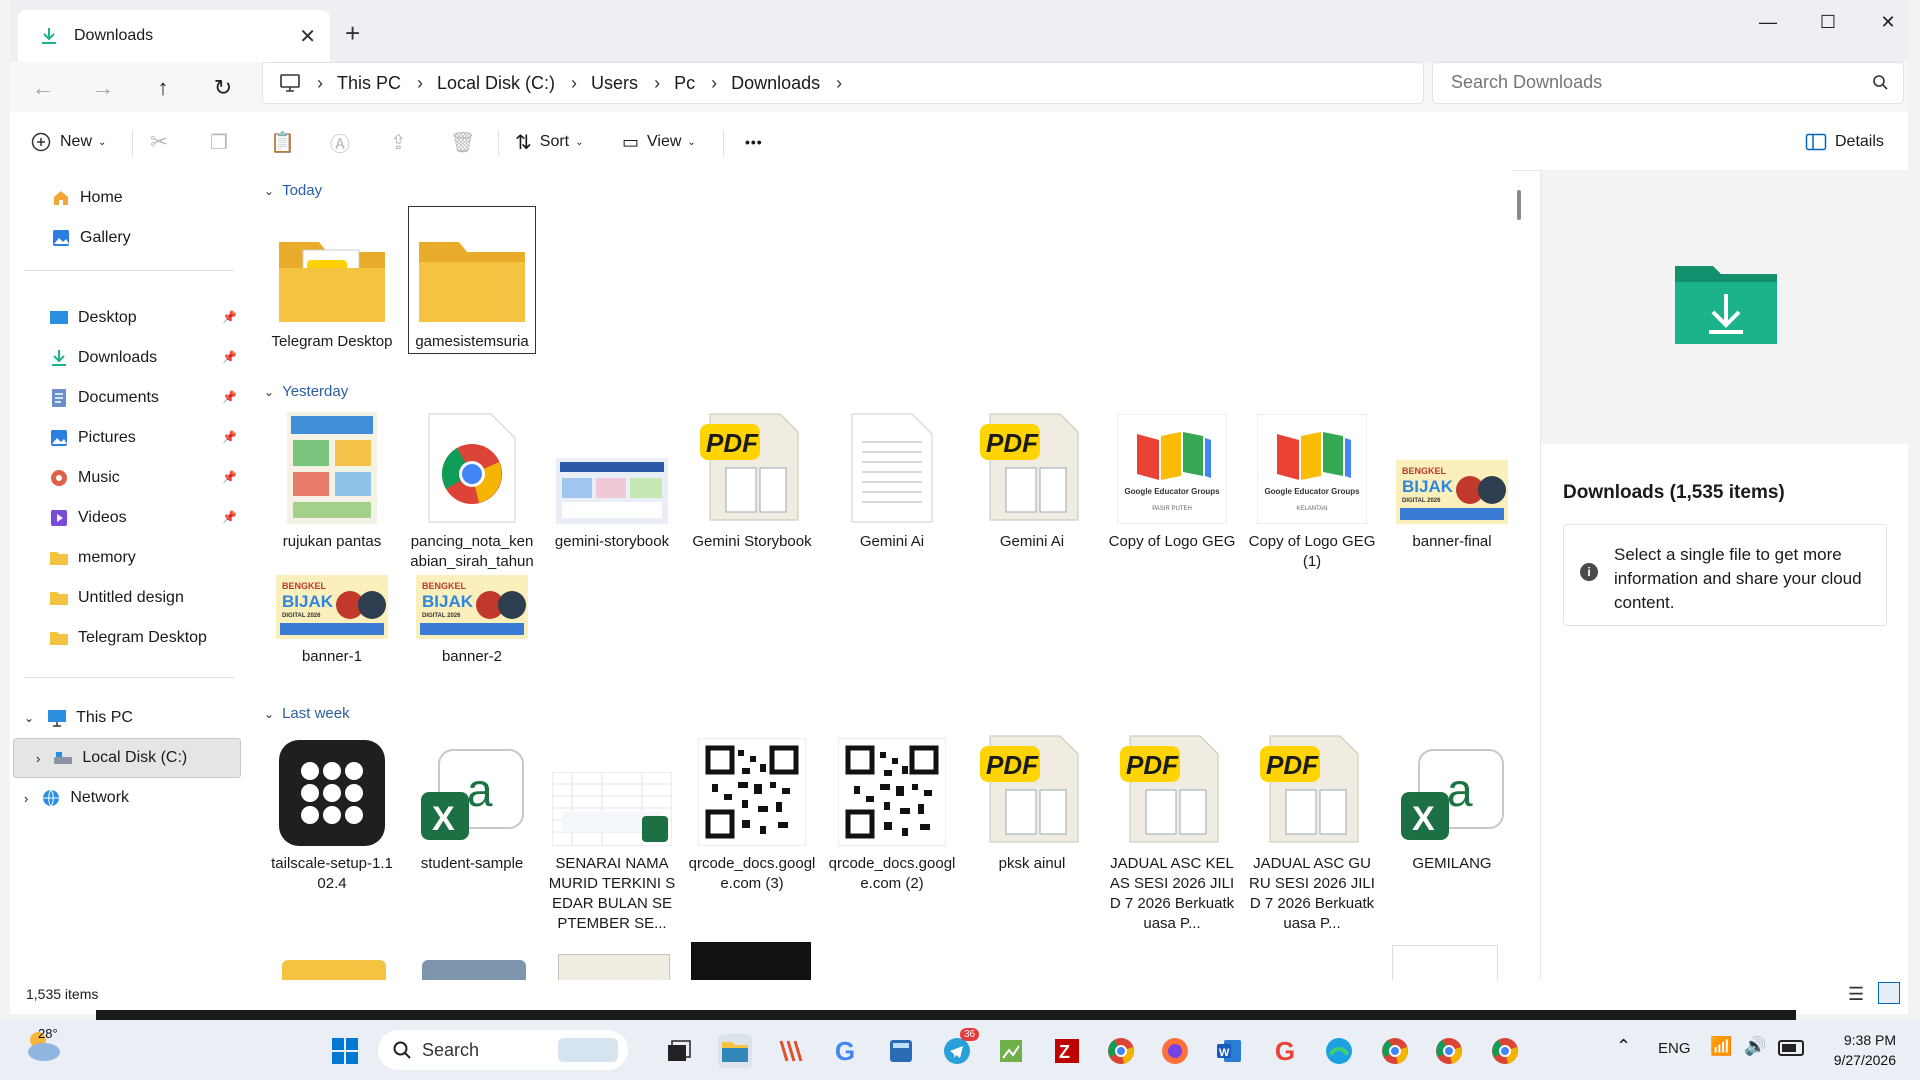 This screenshot has height=1080, width=1920. I want to click on group-header-today: ⌄ Today, so click(293, 190).